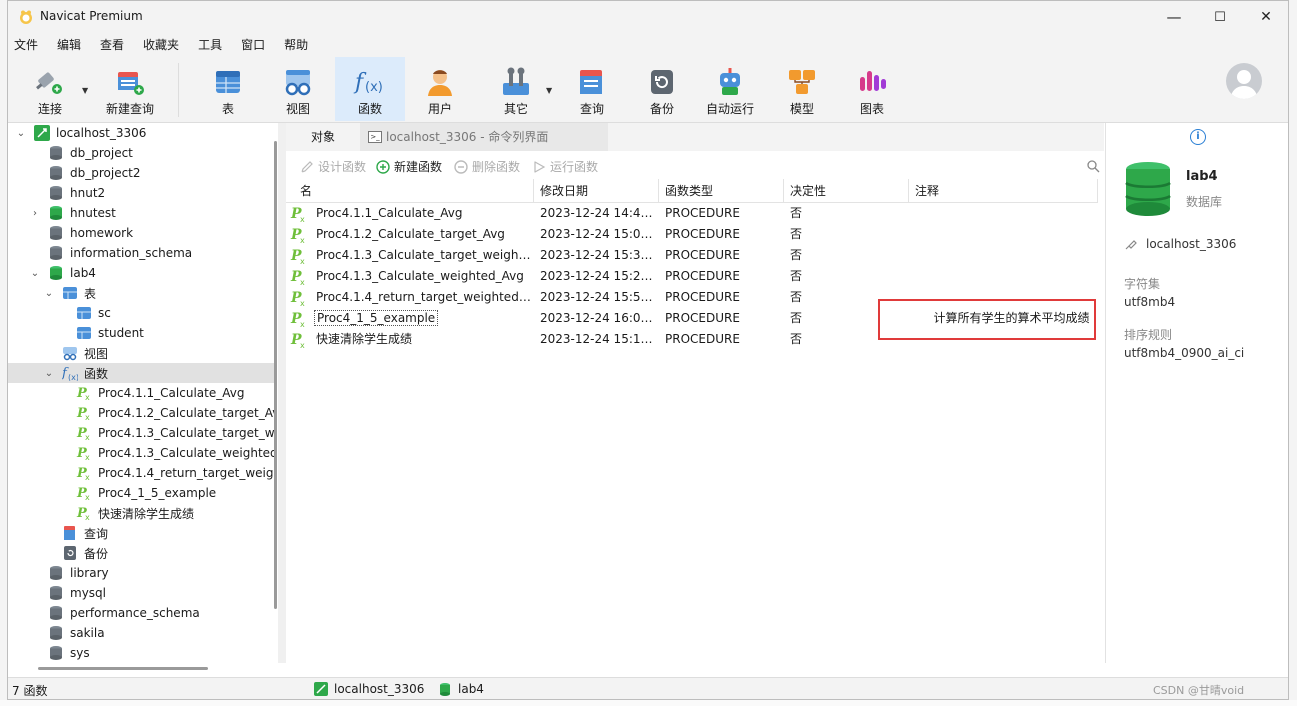 The image size is (1297, 706). I want to click on menu-tools: 工具, so click(212, 45).